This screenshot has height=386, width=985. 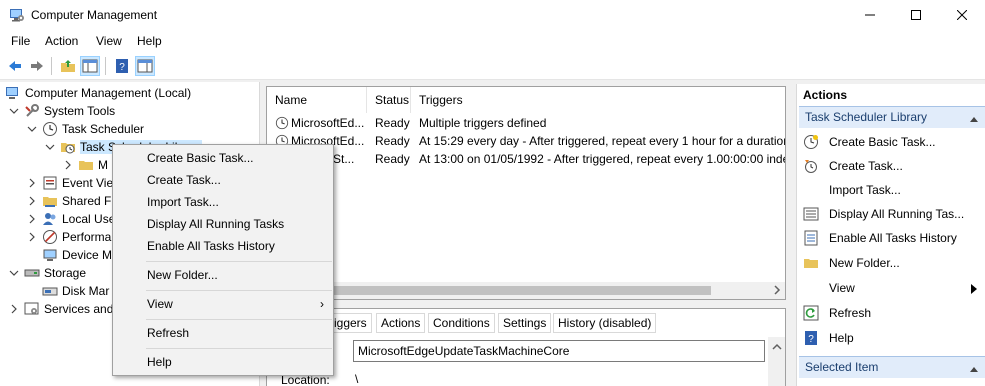 What do you see at coordinates (15, 66) in the screenshot?
I see `back-button` at bounding box center [15, 66].